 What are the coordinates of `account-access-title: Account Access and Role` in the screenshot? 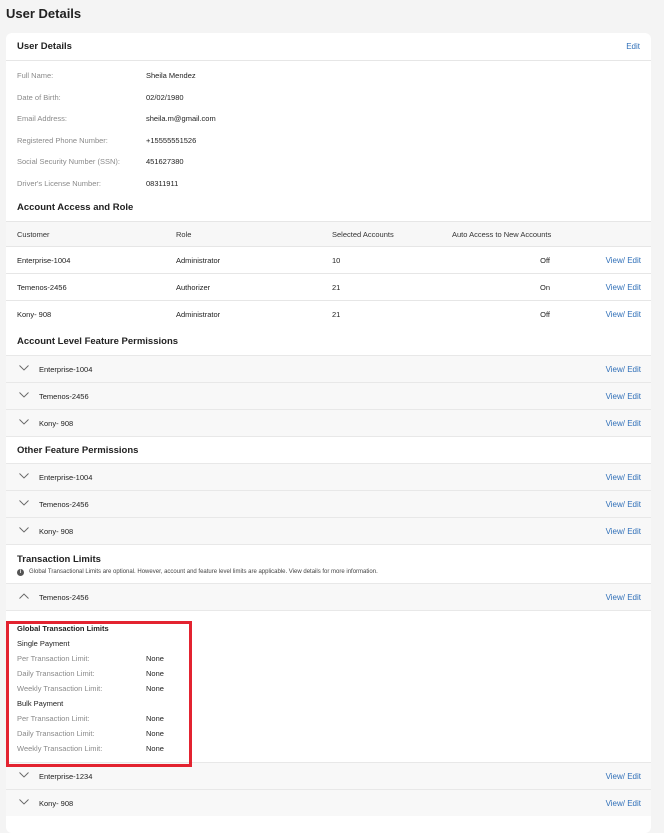 It's located at (75, 207).